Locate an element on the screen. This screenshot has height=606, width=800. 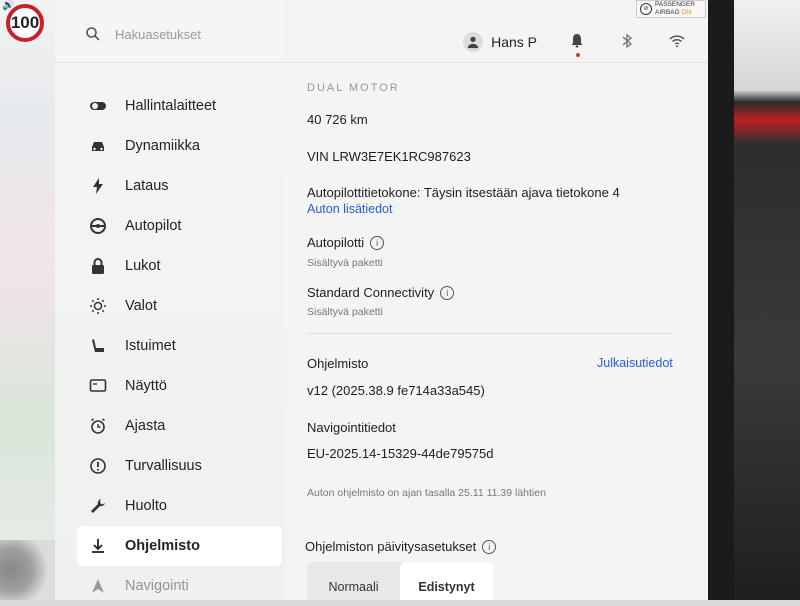
sidebar-item-autopilot: Autopilot is located at coordinates (187, 226).